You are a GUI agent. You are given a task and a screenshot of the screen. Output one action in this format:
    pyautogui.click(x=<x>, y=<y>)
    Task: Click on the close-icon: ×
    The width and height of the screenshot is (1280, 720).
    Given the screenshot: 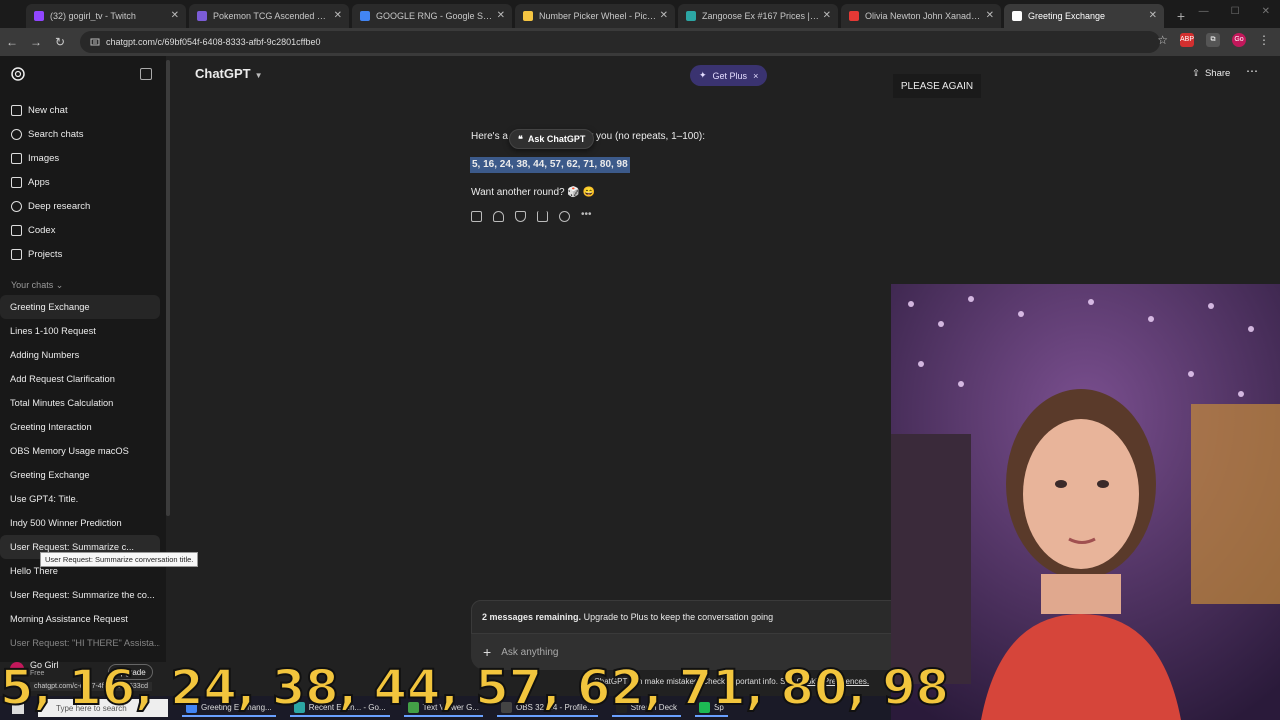 What is the action you would take?
    pyautogui.click(x=755, y=76)
    